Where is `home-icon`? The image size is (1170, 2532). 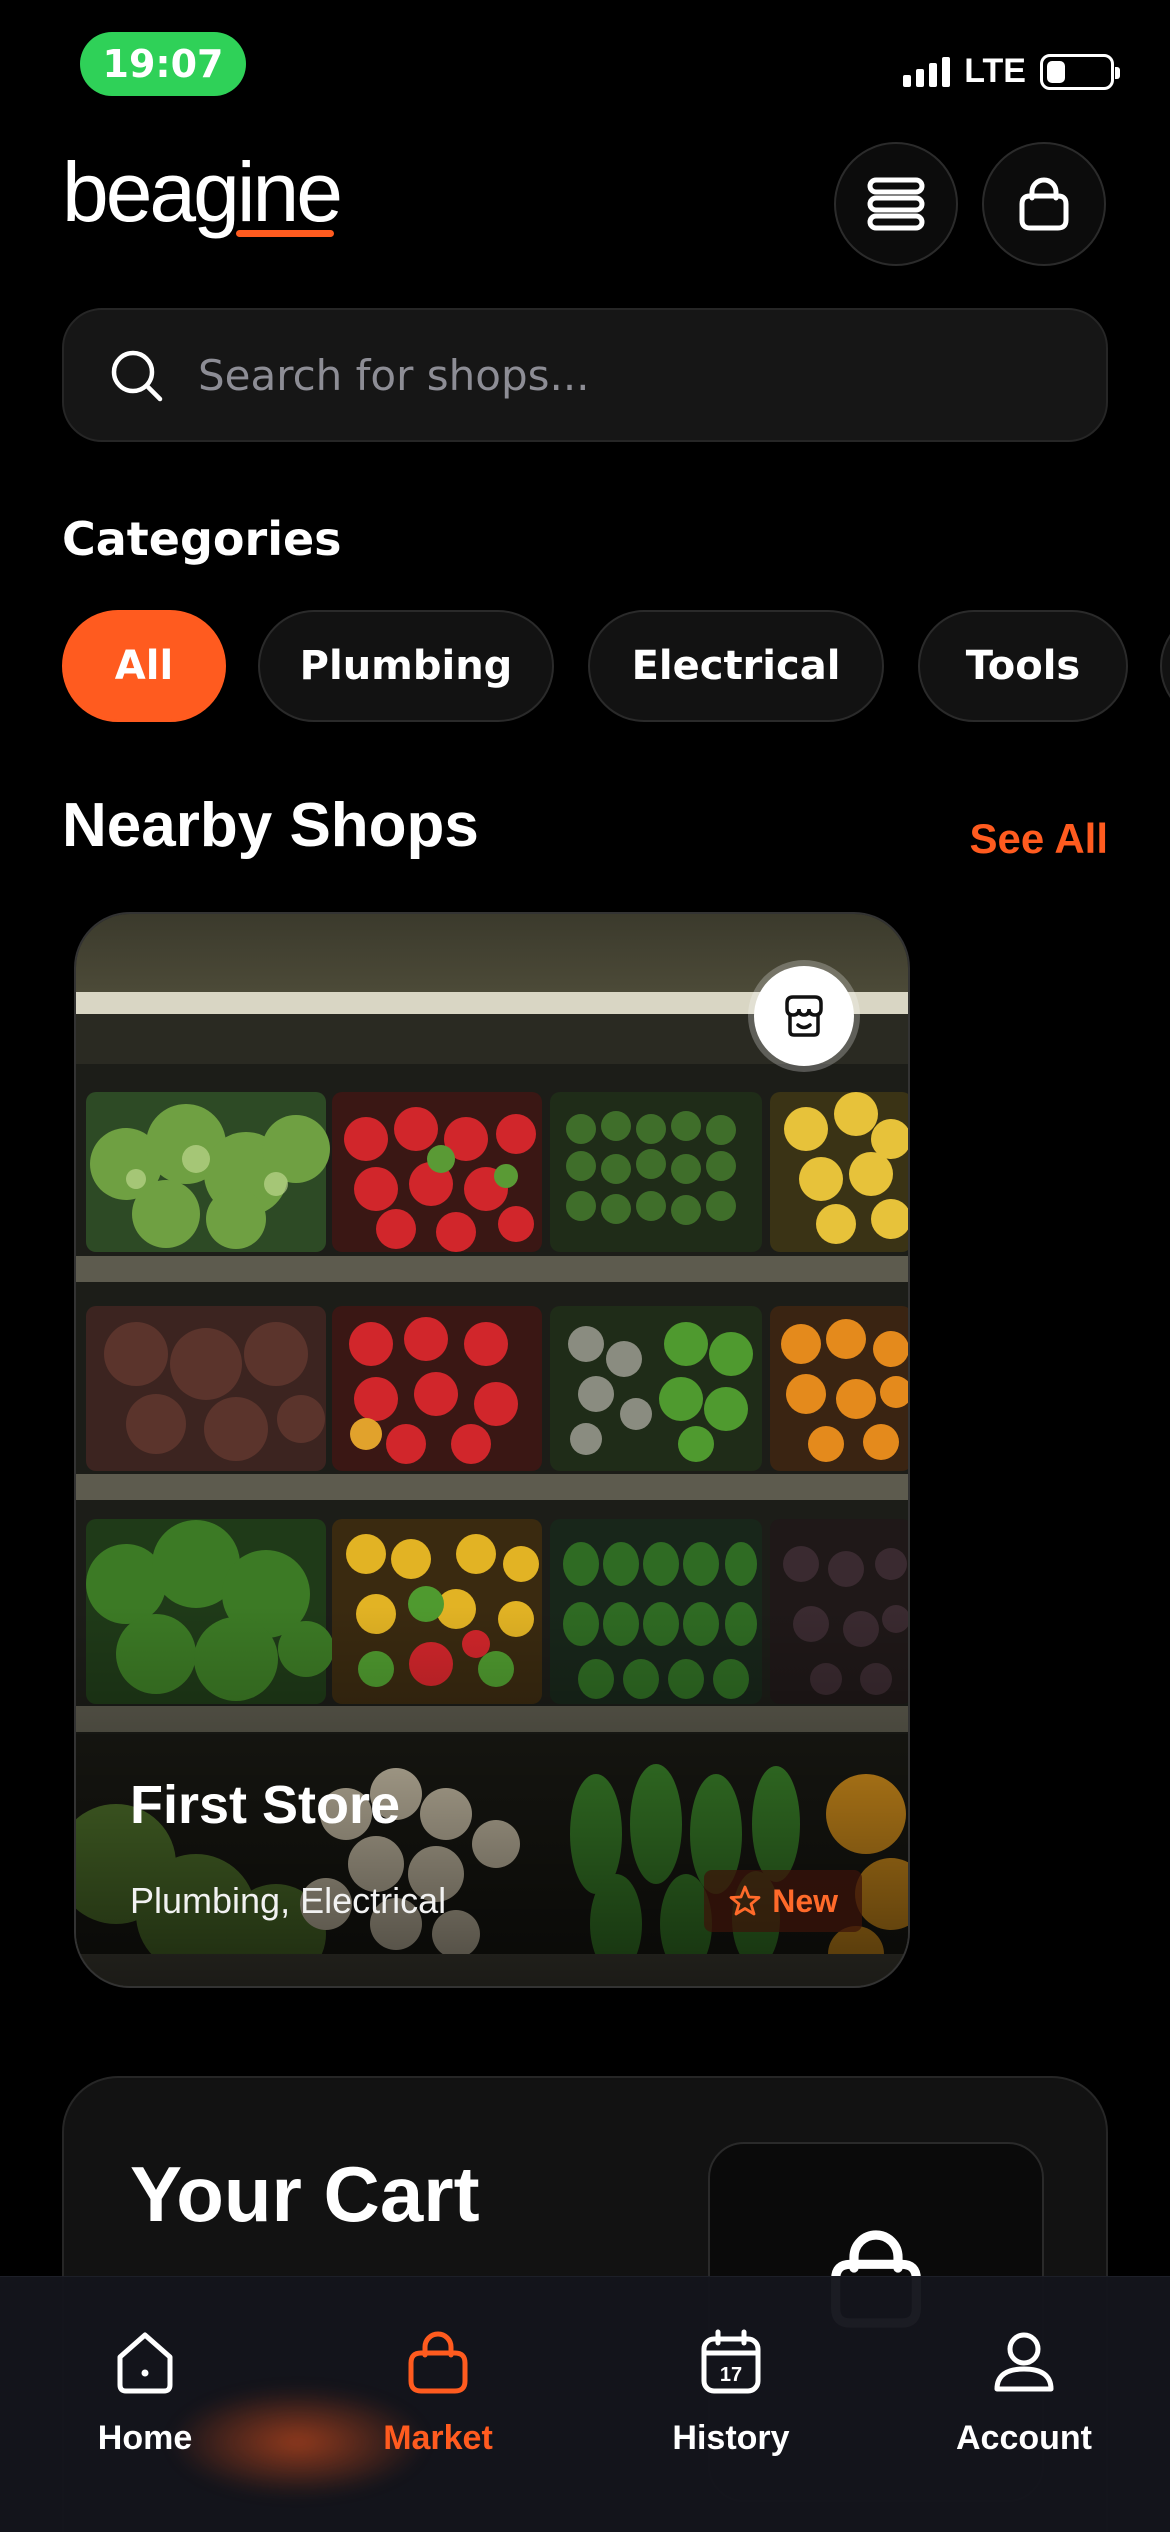 home-icon is located at coordinates (145, 2363).